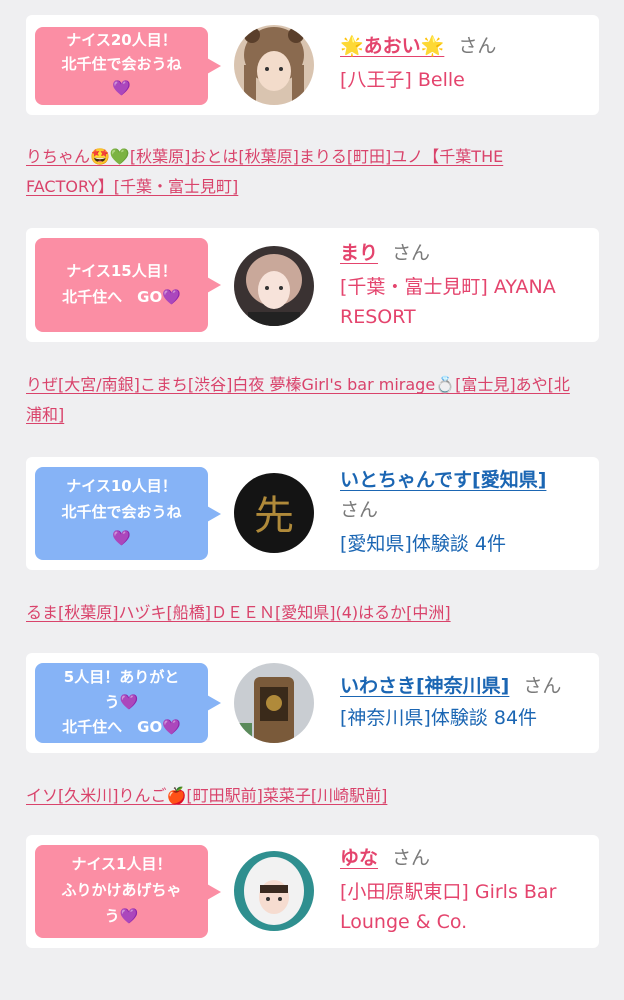  I want to click on shop-info: RESORT, so click(378, 317).